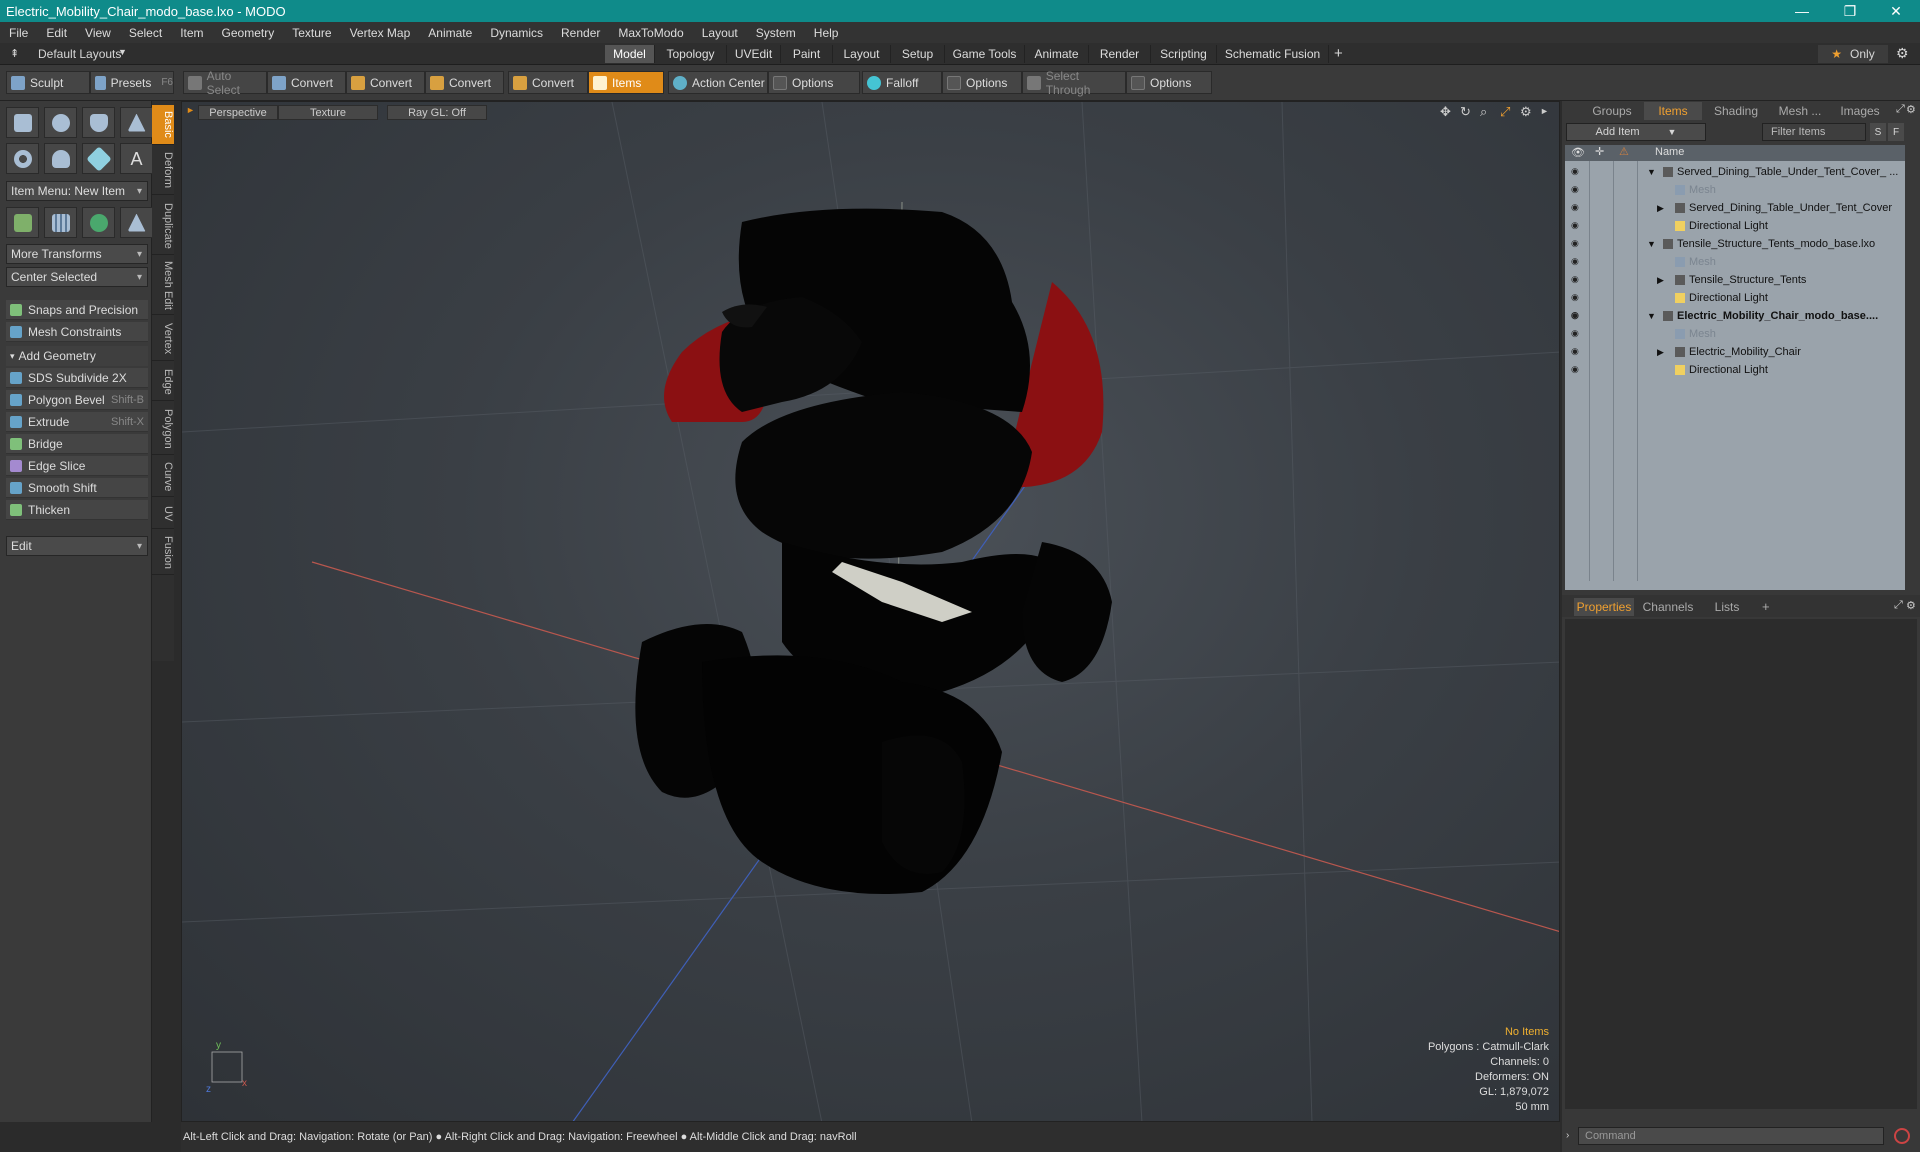 Image resolution: width=1920 pixels, height=1152 pixels. I want to click on sculpt-button: Sculpt, so click(48, 82).